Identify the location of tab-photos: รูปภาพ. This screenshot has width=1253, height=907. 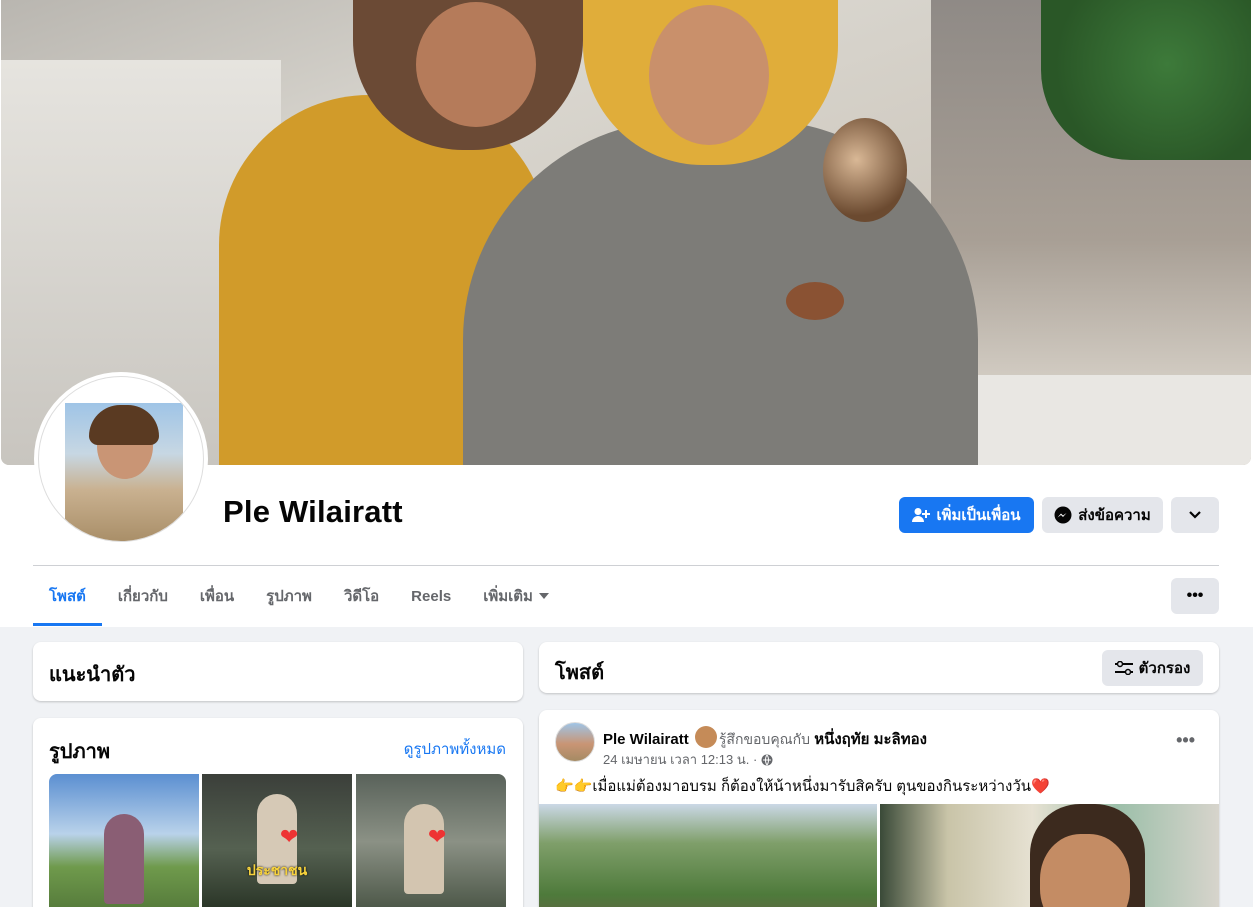
(289, 596).